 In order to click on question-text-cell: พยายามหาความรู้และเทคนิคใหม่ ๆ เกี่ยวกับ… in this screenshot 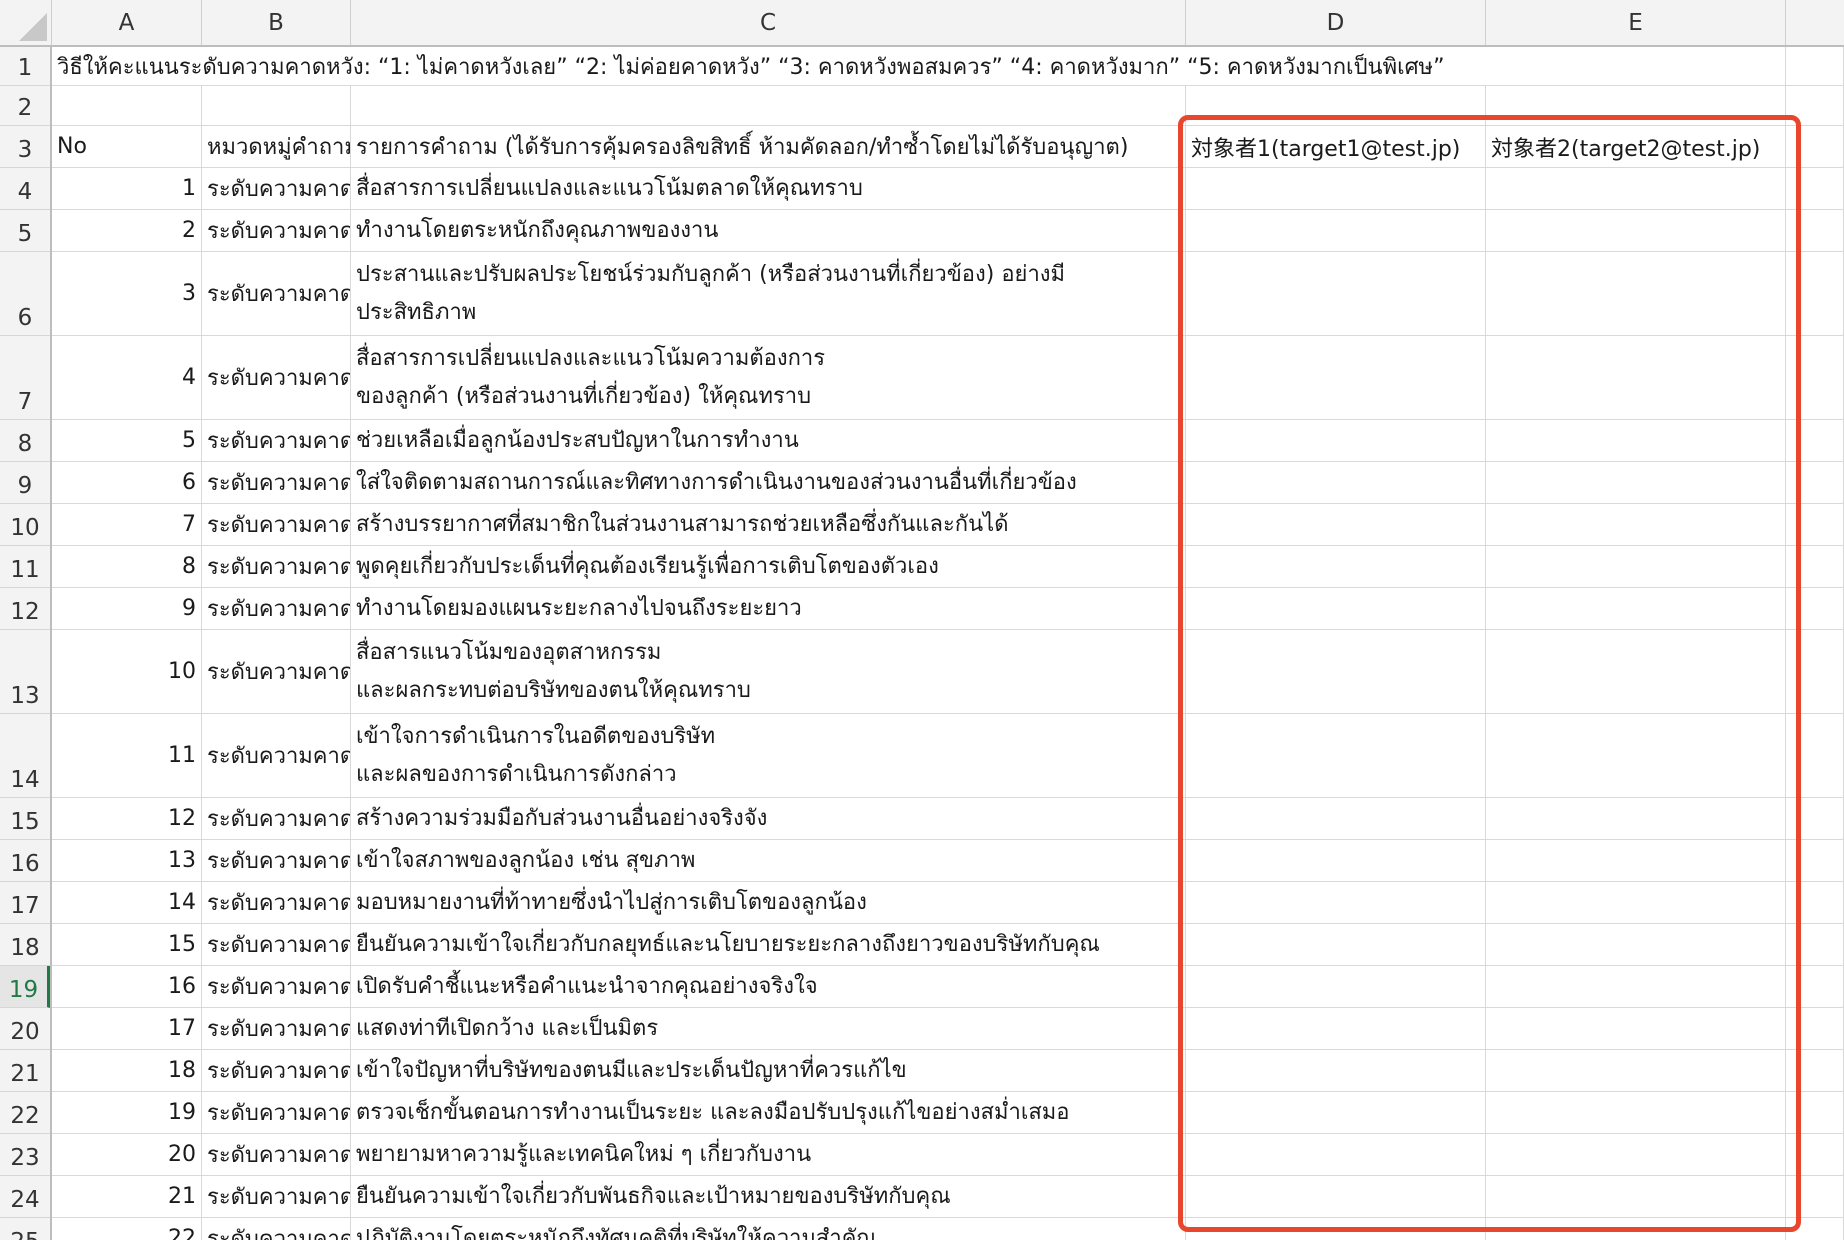, I will do `click(768, 1154)`.